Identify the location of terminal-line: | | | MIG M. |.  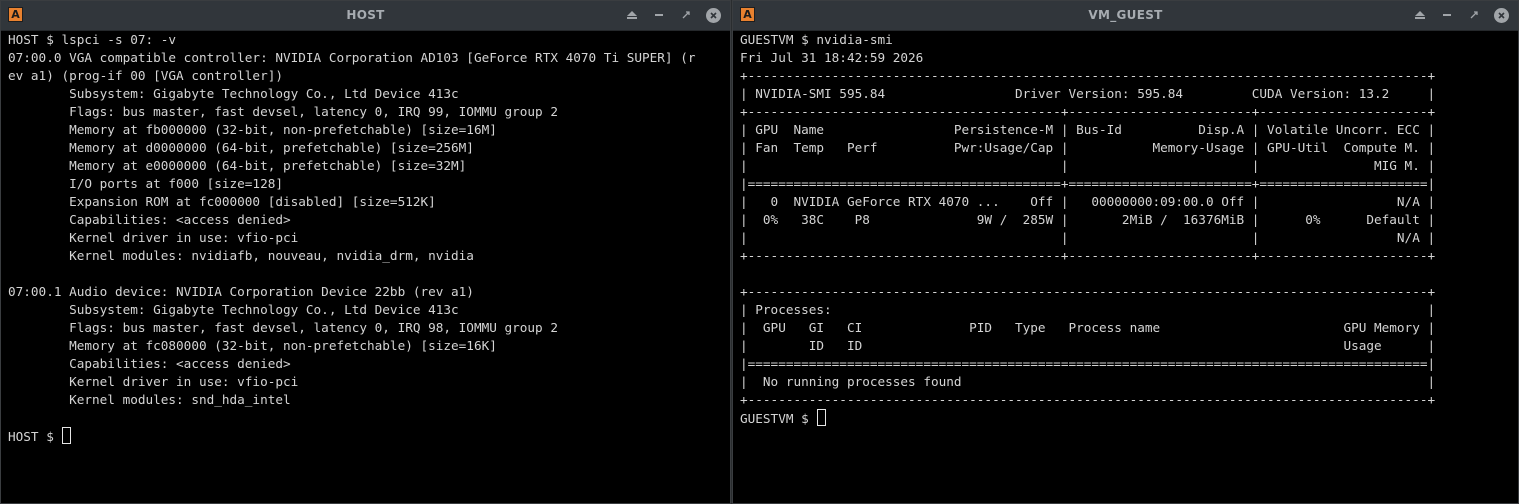
(1088, 165).